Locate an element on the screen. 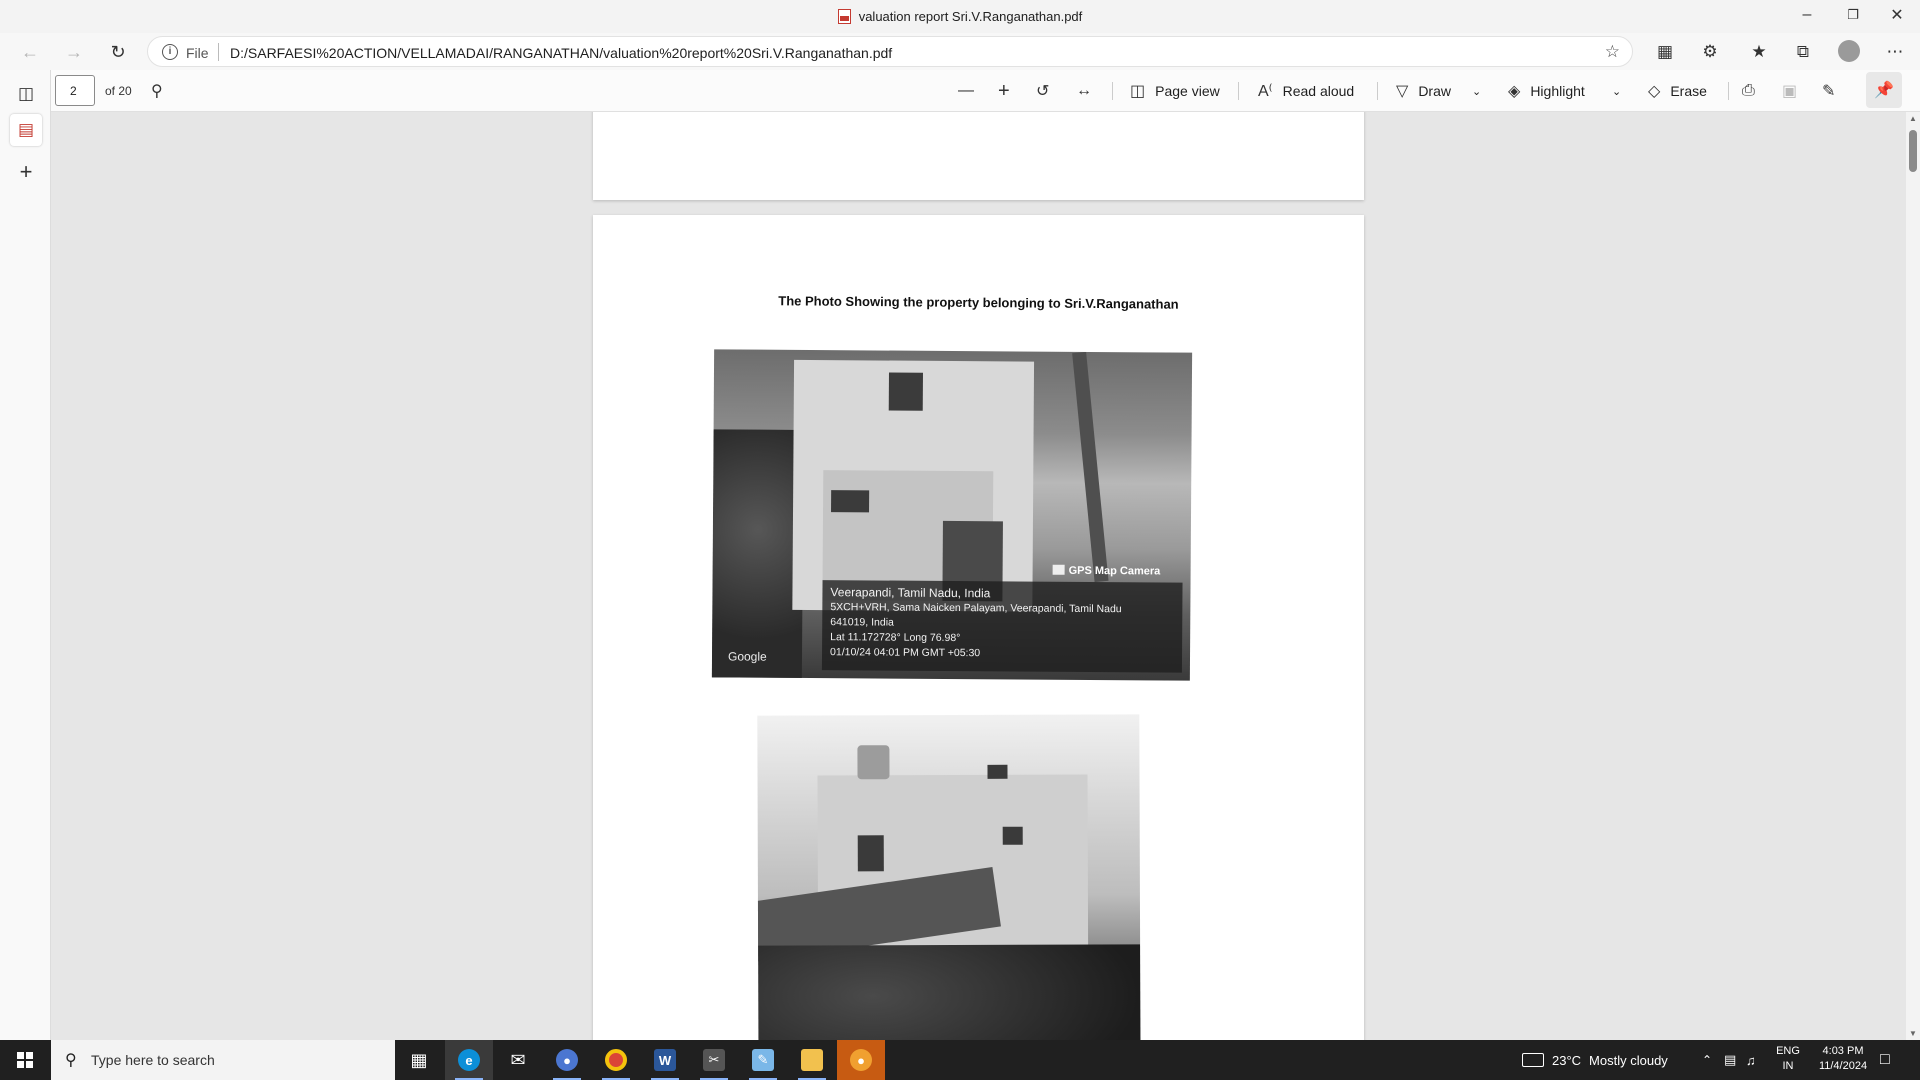 The height and width of the screenshot is (1080, 1920). minimize-button: – is located at coordinates (1807, 15).